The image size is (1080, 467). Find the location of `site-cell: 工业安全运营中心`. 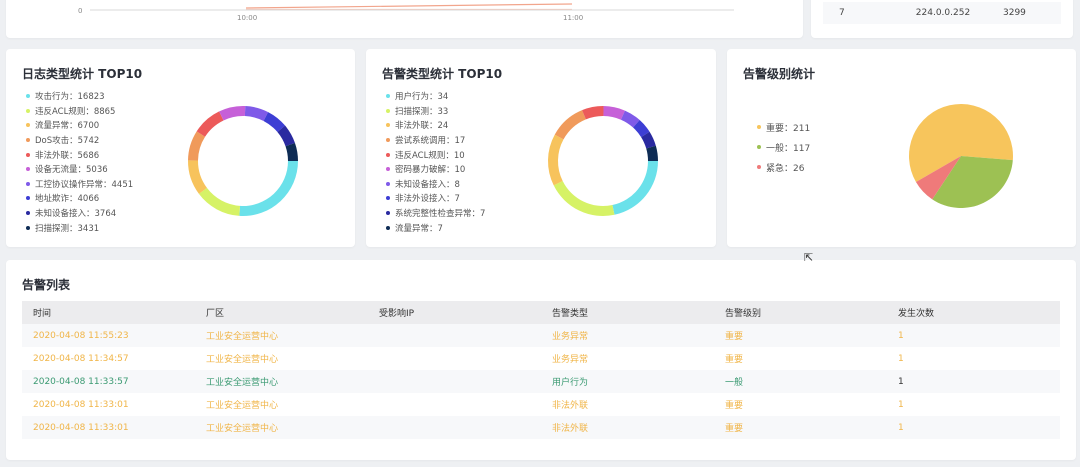

site-cell: 工业安全运营中心 is located at coordinates (281, 335).